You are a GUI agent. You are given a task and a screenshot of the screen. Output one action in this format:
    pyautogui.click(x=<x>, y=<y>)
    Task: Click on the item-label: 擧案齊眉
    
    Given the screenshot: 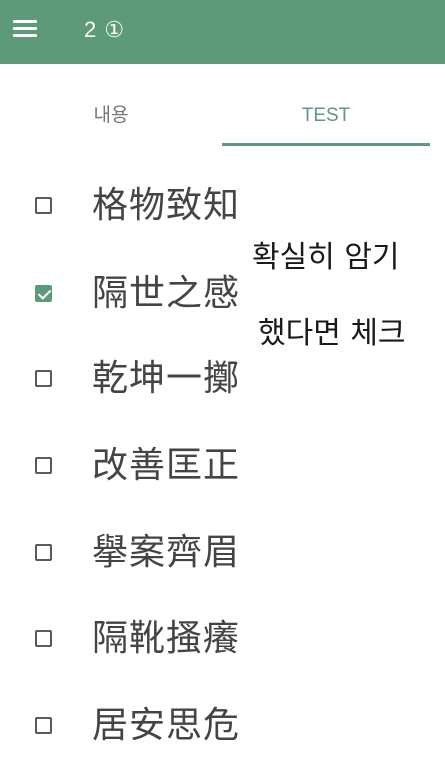 What is the action you would take?
    pyautogui.click(x=166, y=552)
    